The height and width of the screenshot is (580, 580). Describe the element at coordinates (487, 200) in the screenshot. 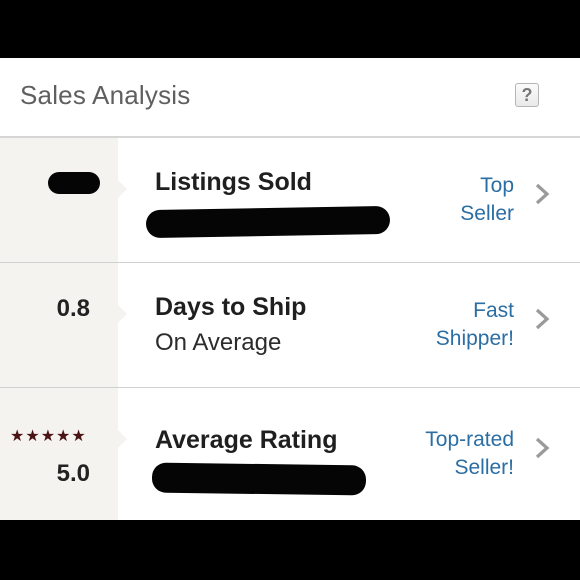

I see `status-badge: Top Seller` at that location.